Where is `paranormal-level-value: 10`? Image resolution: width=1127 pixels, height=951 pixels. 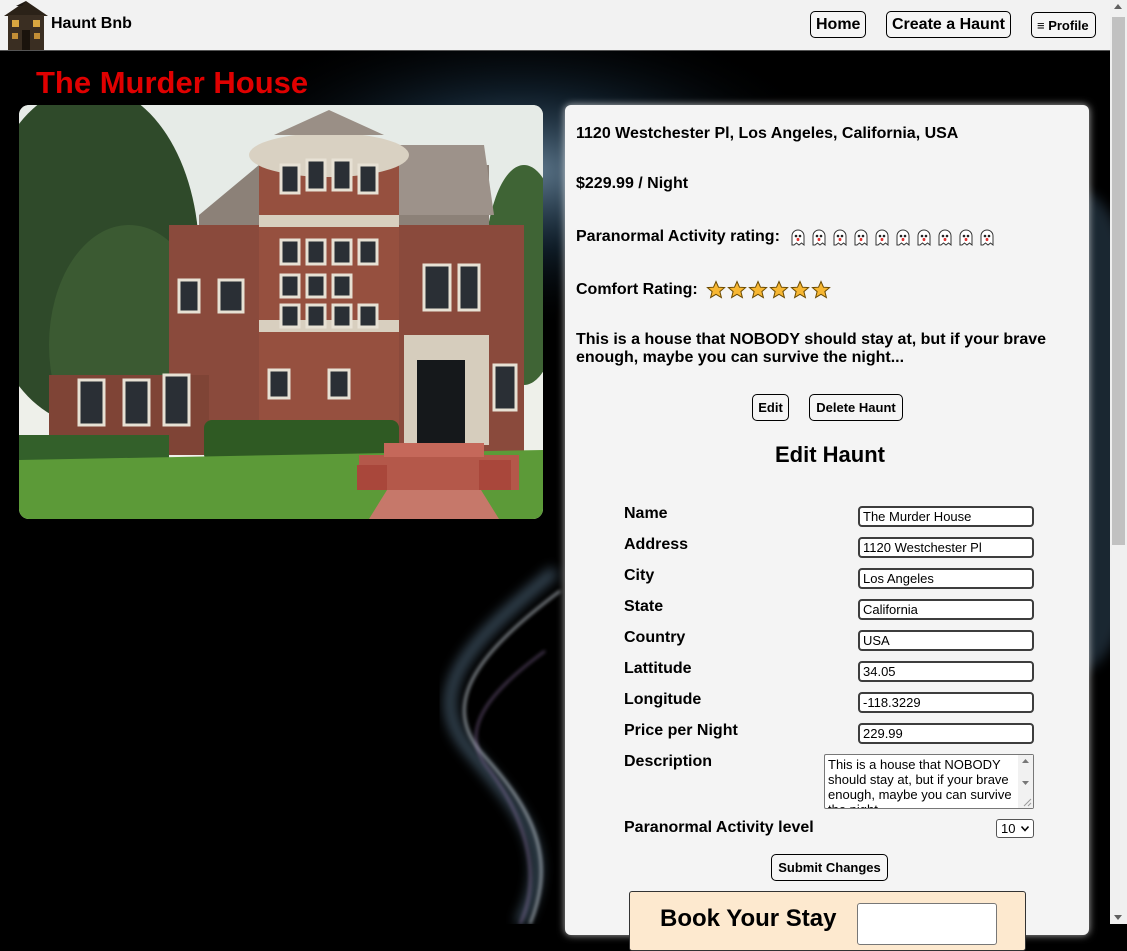
paranormal-level-value: 10 is located at coordinates (1008, 828).